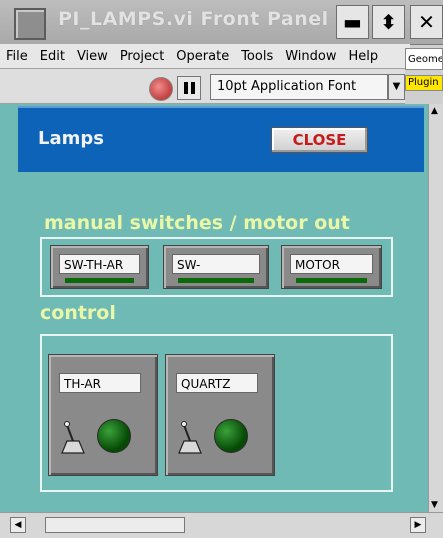  I want to click on lamp-label: QUARTZ, so click(217, 383).